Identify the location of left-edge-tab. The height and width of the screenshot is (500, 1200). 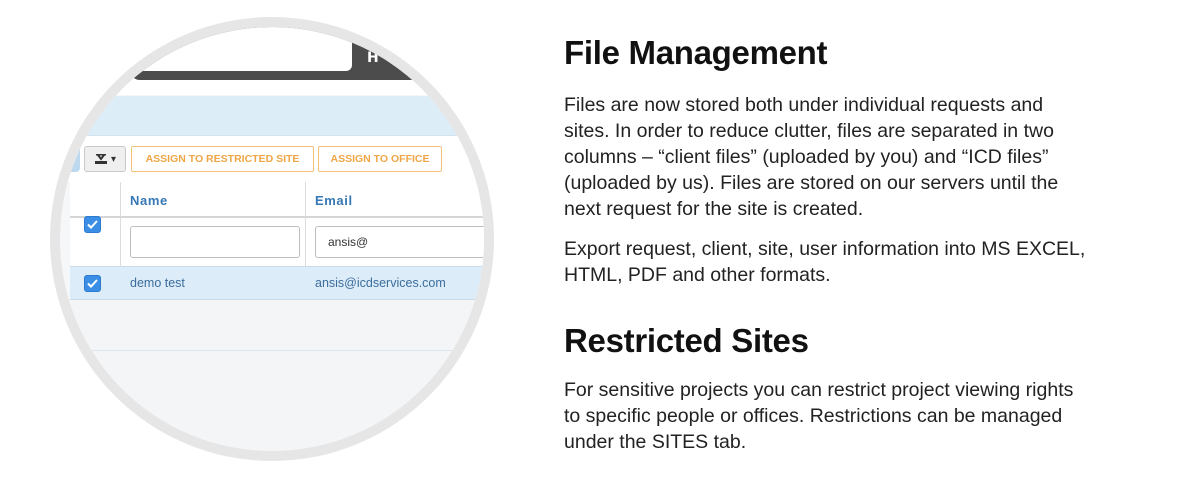
(73, 159).